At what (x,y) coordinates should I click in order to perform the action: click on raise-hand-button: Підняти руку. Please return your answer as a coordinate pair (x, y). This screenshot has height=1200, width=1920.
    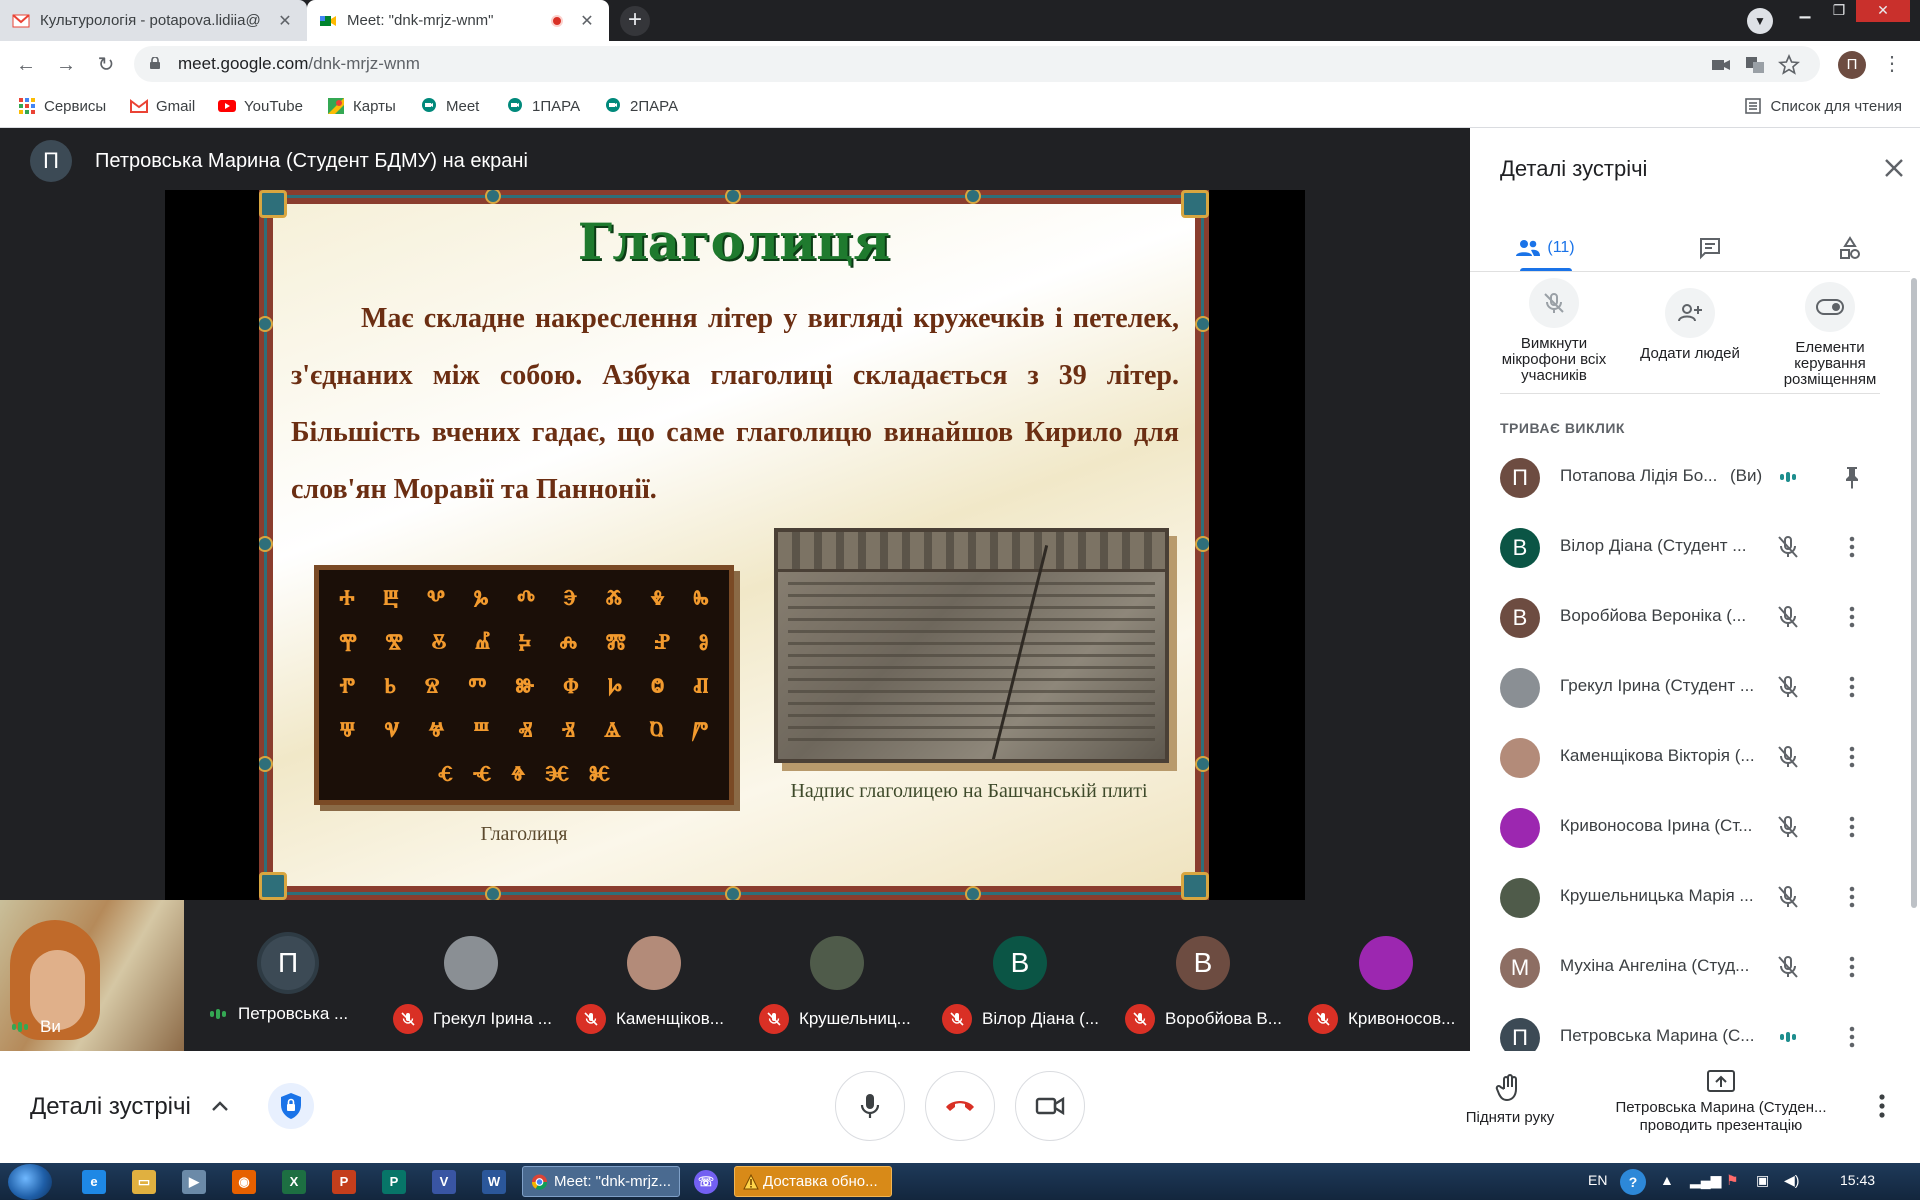
    Looking at the image, I should click on (1510, 1100).